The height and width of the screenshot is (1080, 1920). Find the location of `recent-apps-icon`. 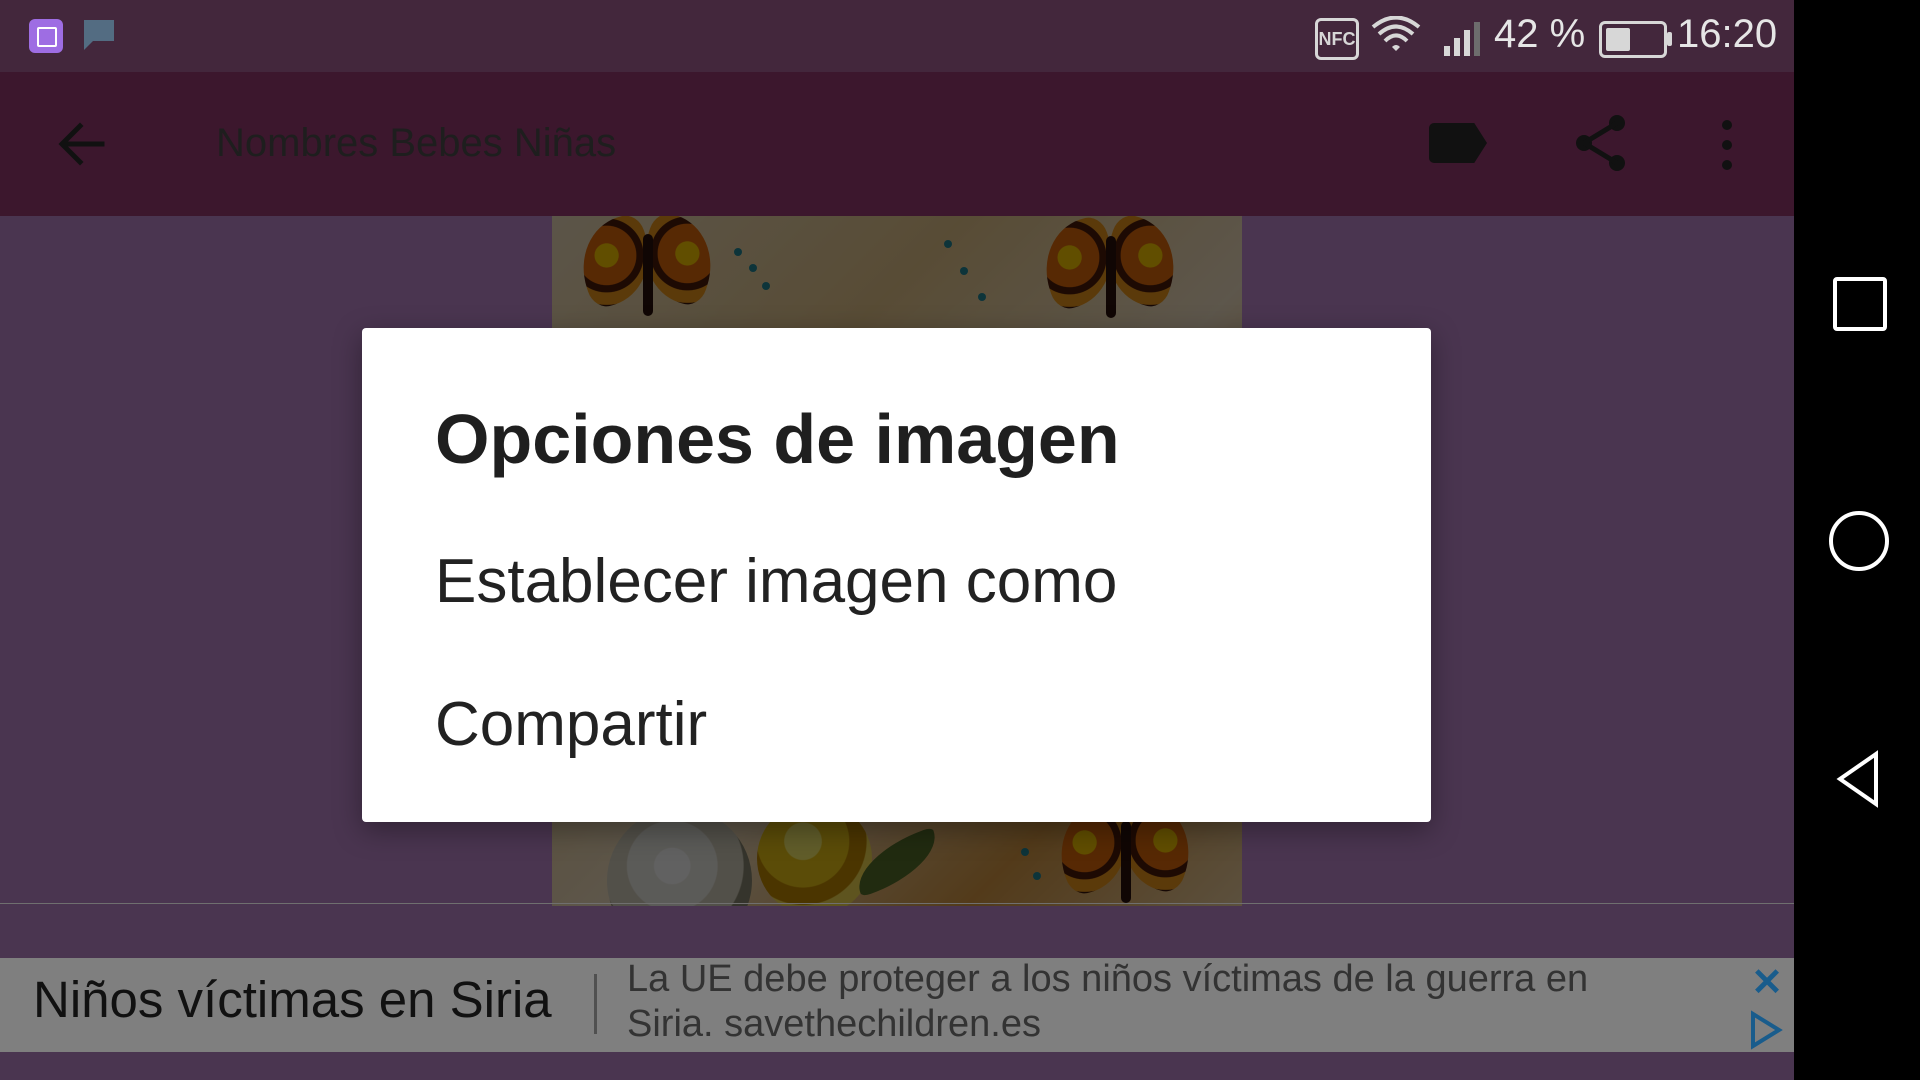

recent-apps-icon is located at coordinates (1860, 304).